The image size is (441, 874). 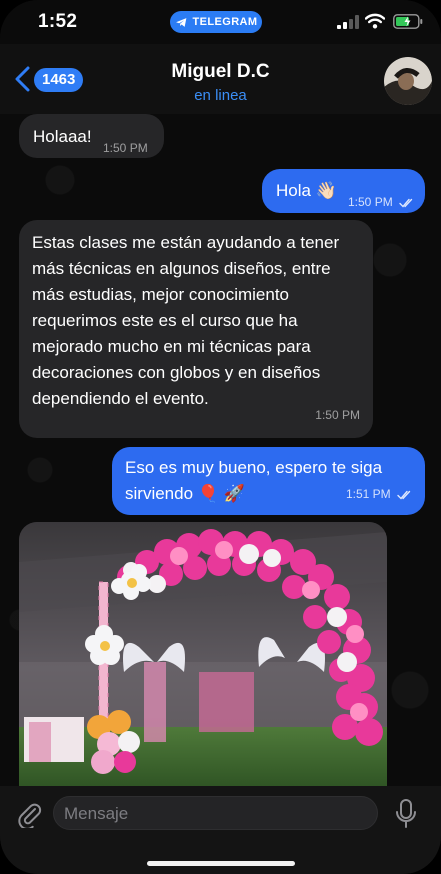 What do you see at coordinates (221, 863) in the screenshot?
I see `home-indicator` at bounding box center [221, 863].